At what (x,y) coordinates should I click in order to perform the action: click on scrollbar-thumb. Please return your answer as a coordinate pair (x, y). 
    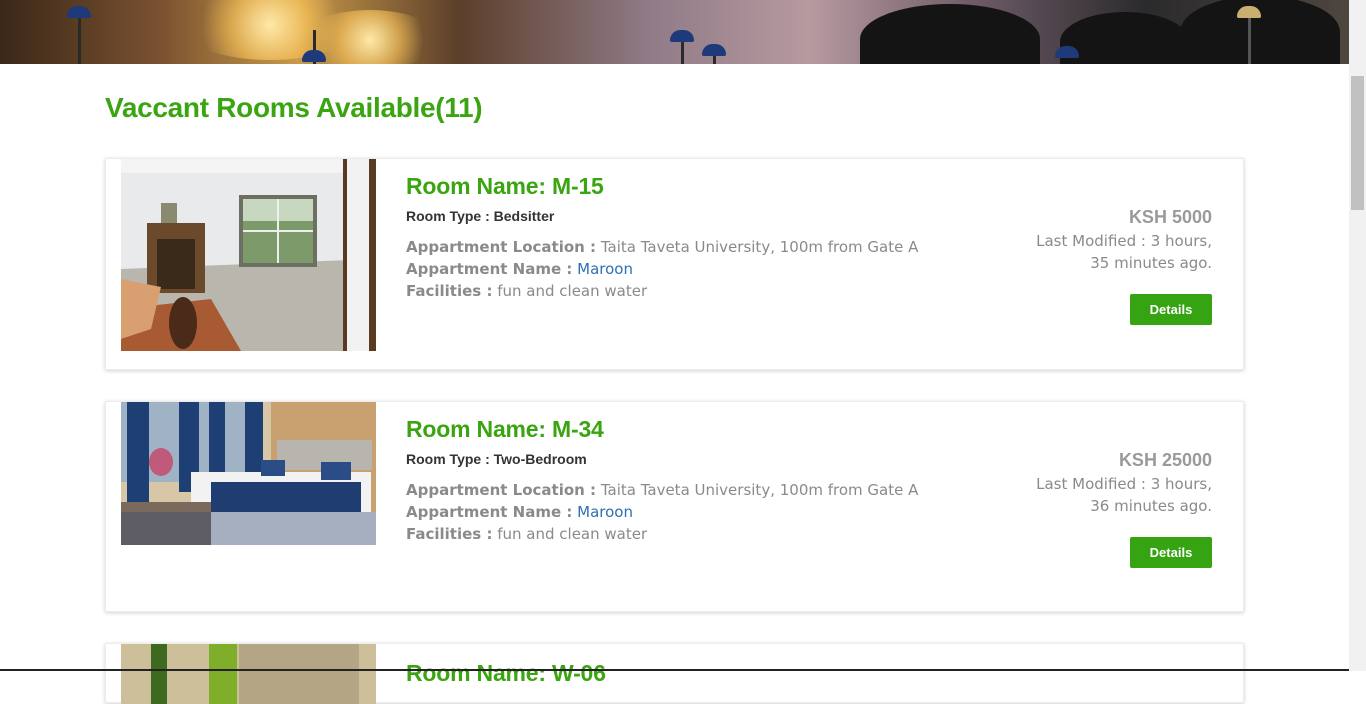
    Looking at the image, I should click on (1357, 143).